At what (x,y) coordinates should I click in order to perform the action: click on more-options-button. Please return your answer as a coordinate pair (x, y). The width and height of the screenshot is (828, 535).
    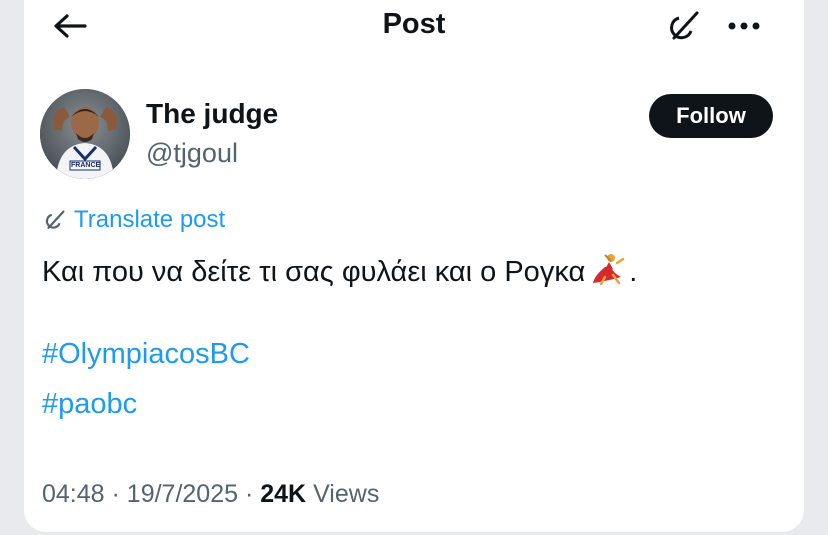
    Looking at the image, I should click on (744, 26).